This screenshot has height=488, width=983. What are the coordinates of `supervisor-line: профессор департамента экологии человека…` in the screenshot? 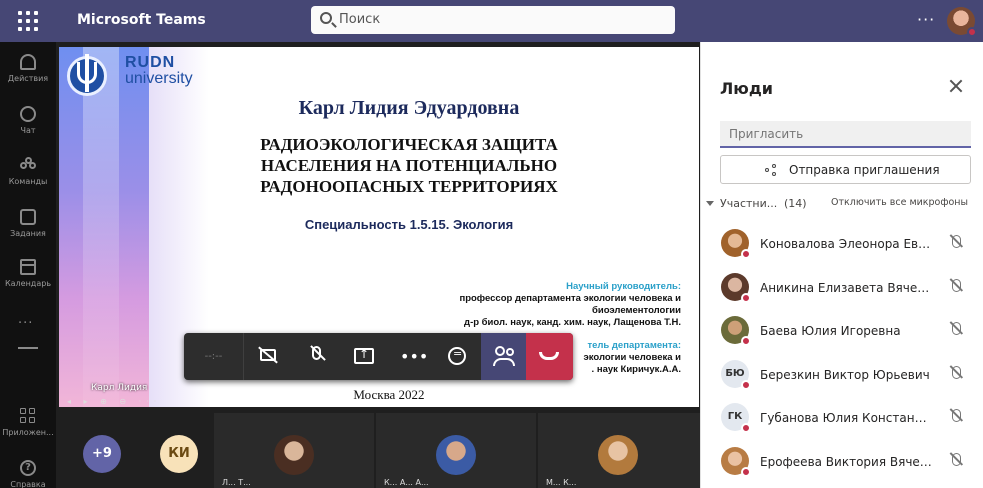 It's located at (570, 298).